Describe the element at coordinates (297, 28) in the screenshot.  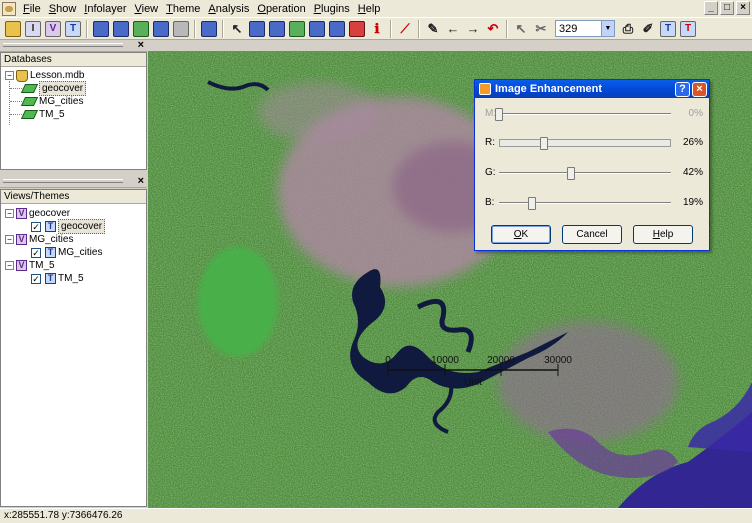
I see `zoom-area-icon` at that location.